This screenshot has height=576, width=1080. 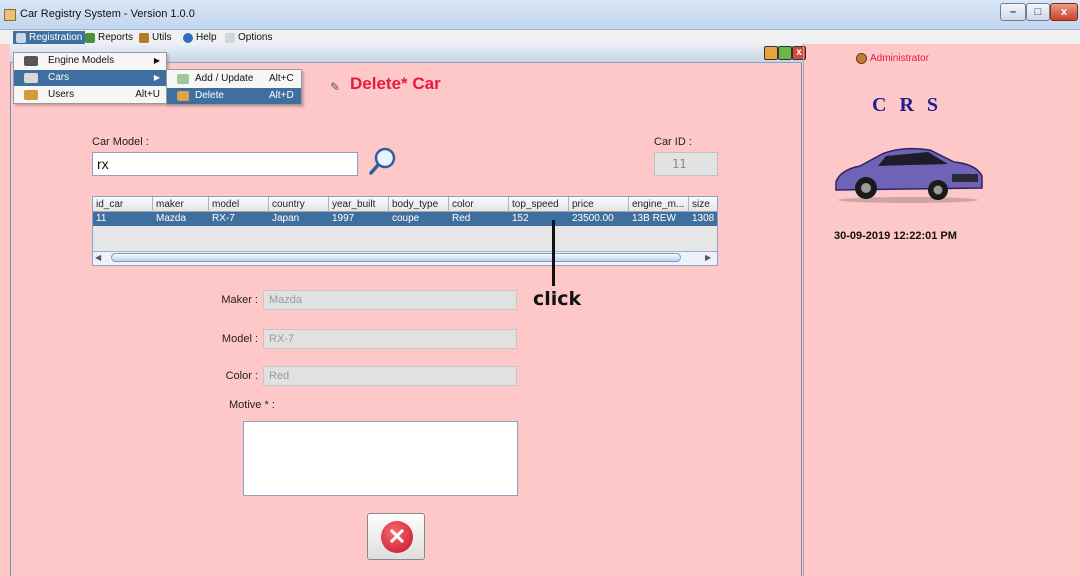 What do you see at coordinates (673, 142) in the screenshot?
I see `car-id-label: Car ID :` at bounding box center [673, 142].